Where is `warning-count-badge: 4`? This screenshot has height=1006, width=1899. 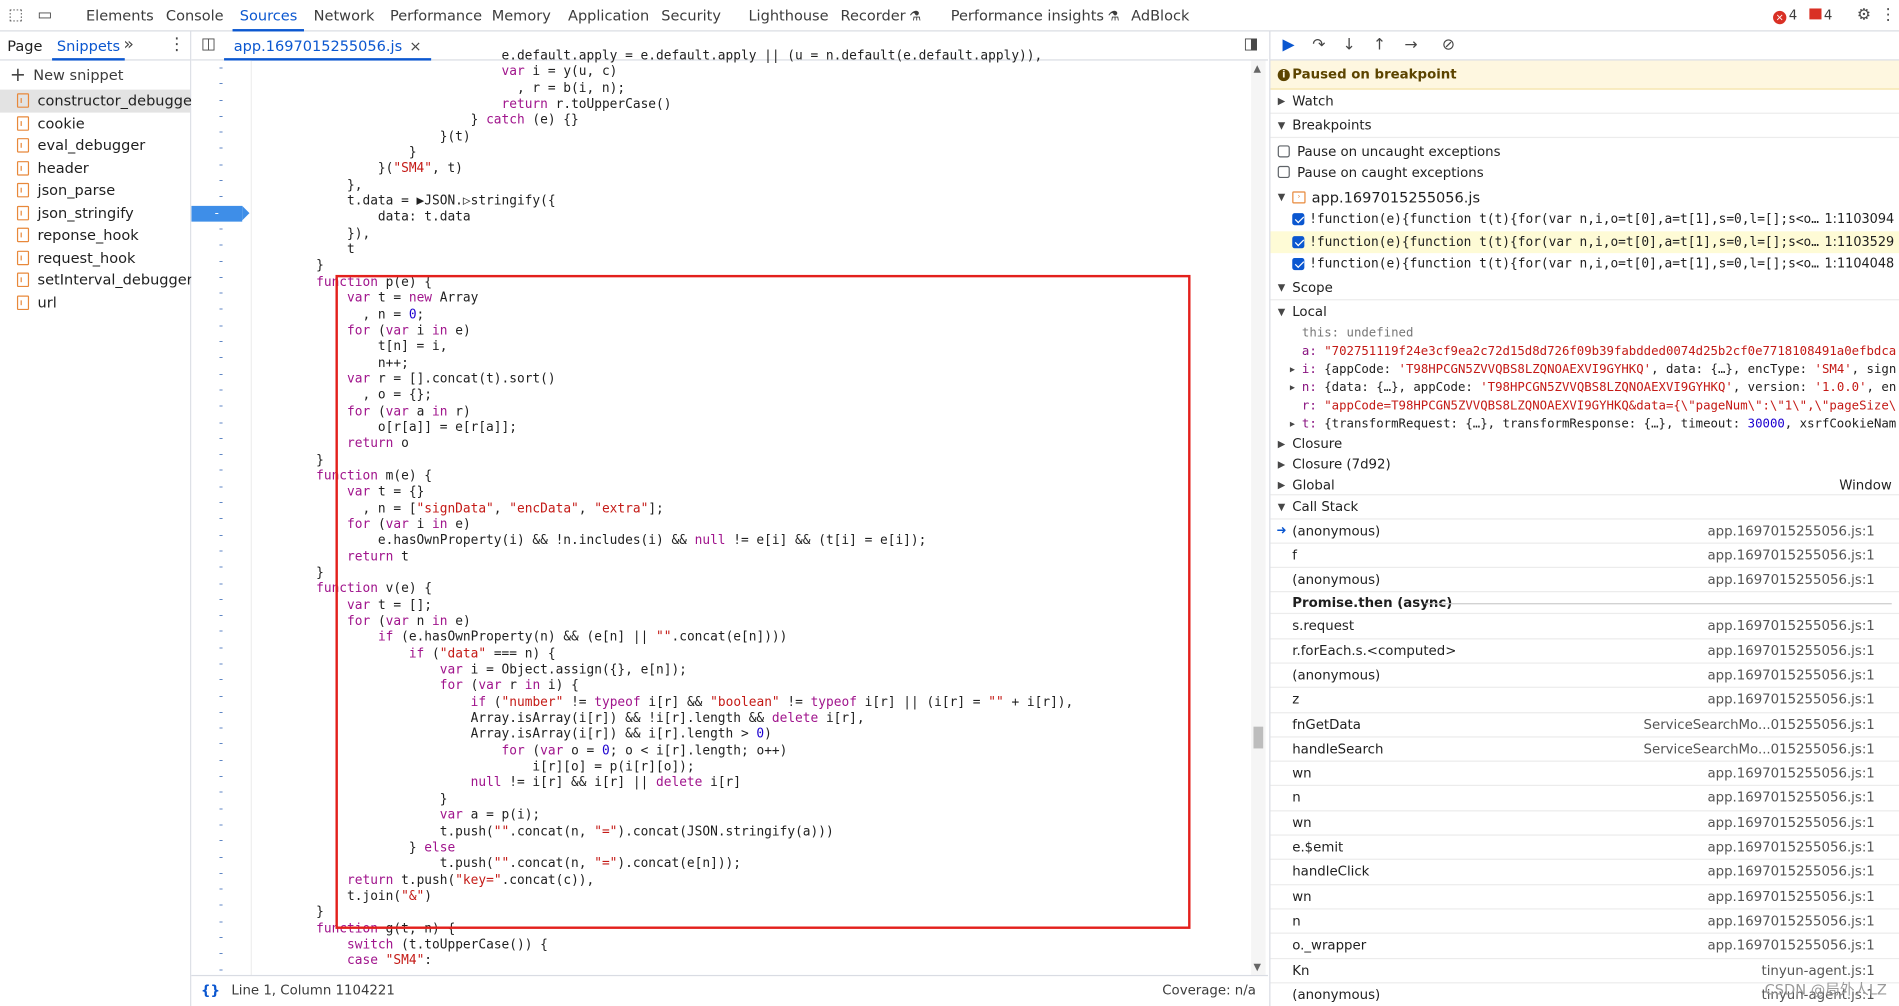 warning-count-badge: 4 is located at coordinates (1820, 15).